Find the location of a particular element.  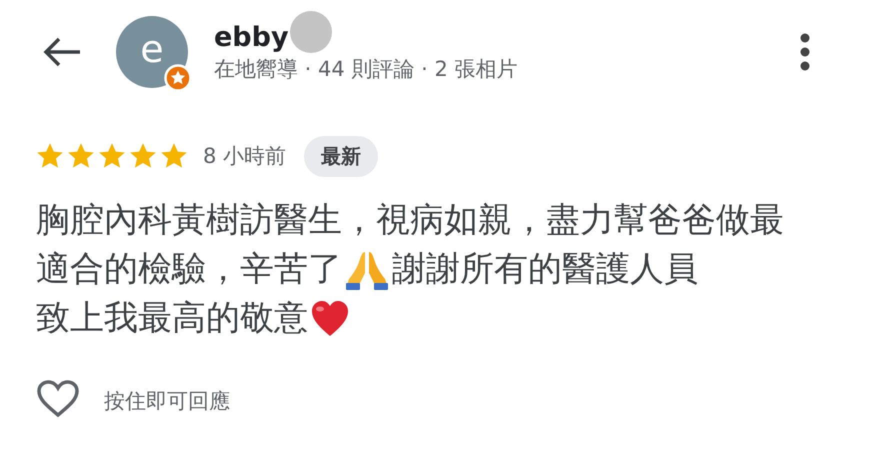

heart-outline-icon is located at coordinates (58, 399).